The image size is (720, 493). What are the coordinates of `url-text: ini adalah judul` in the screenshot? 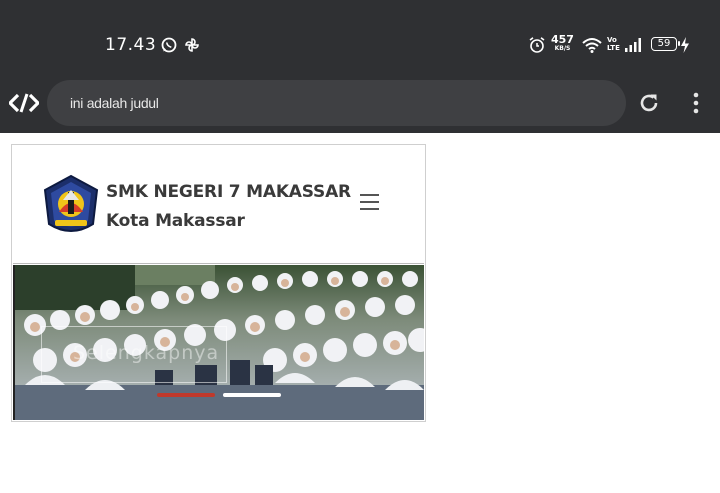 It's located at (114, 103).